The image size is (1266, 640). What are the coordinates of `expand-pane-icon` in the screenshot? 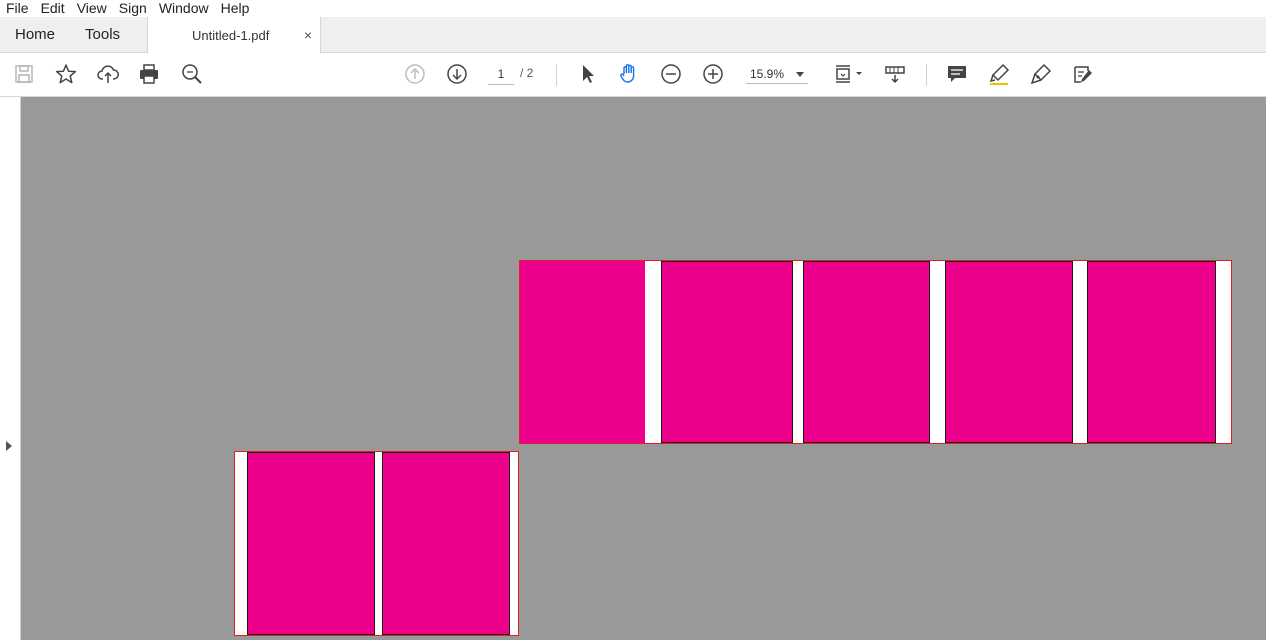 It's located at (9, 446).